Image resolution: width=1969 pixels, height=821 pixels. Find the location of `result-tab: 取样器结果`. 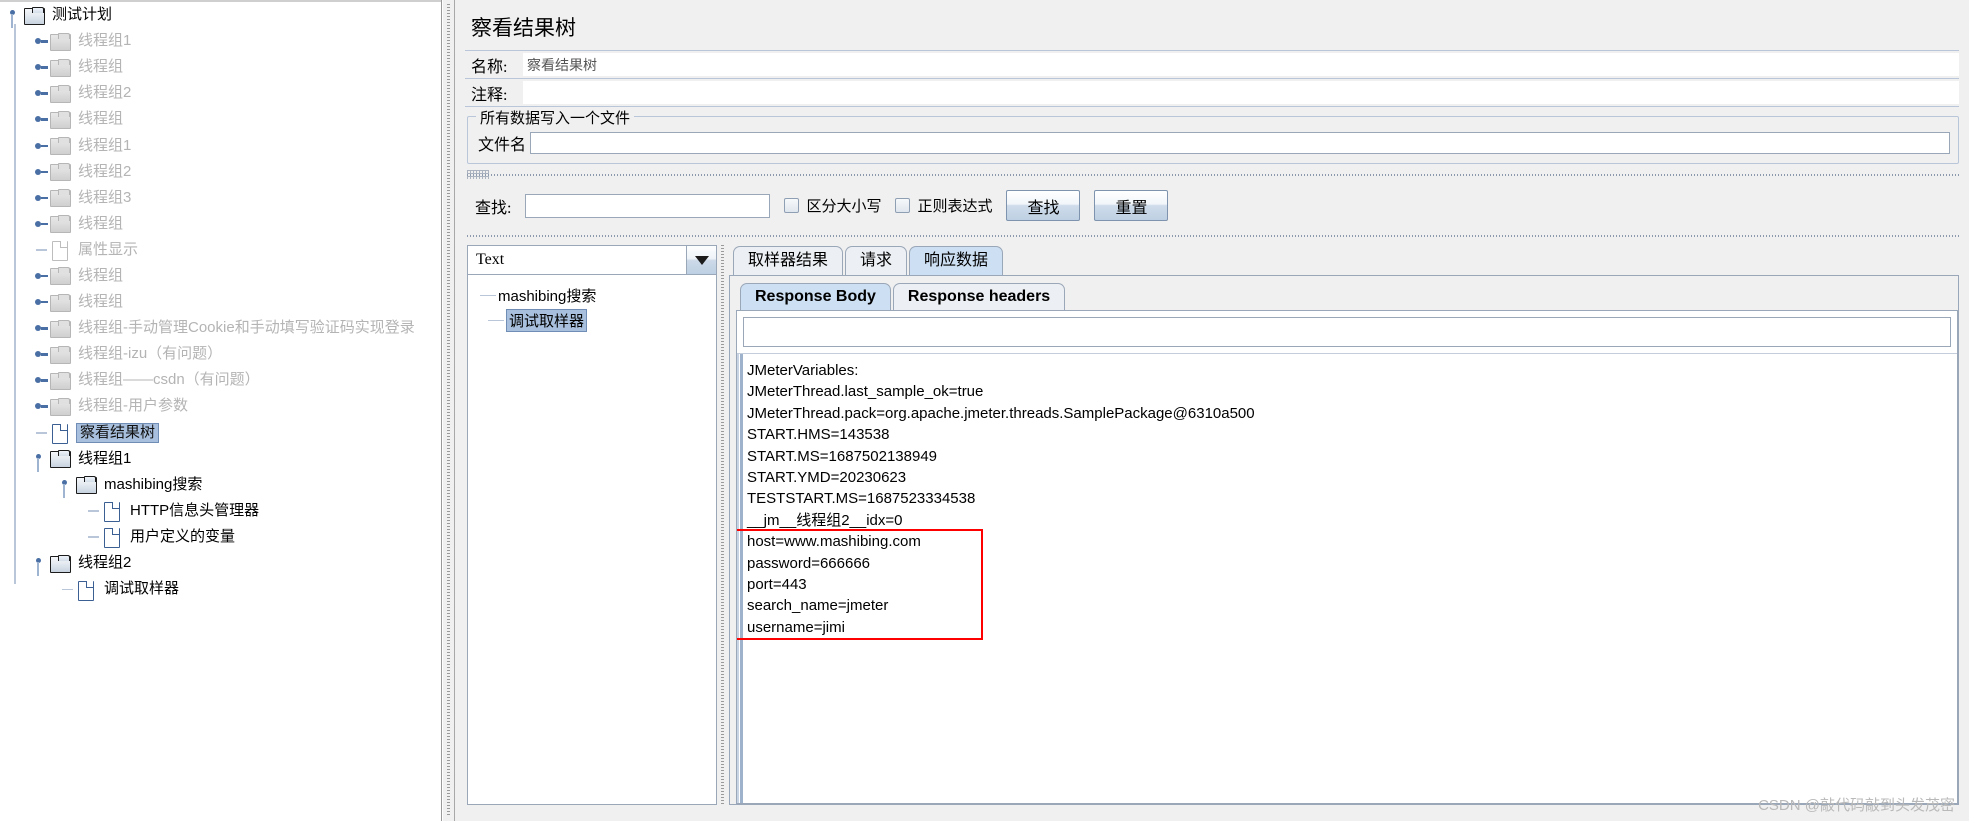

result-tab: 取样器结果 is located at coordinates (788, 260).